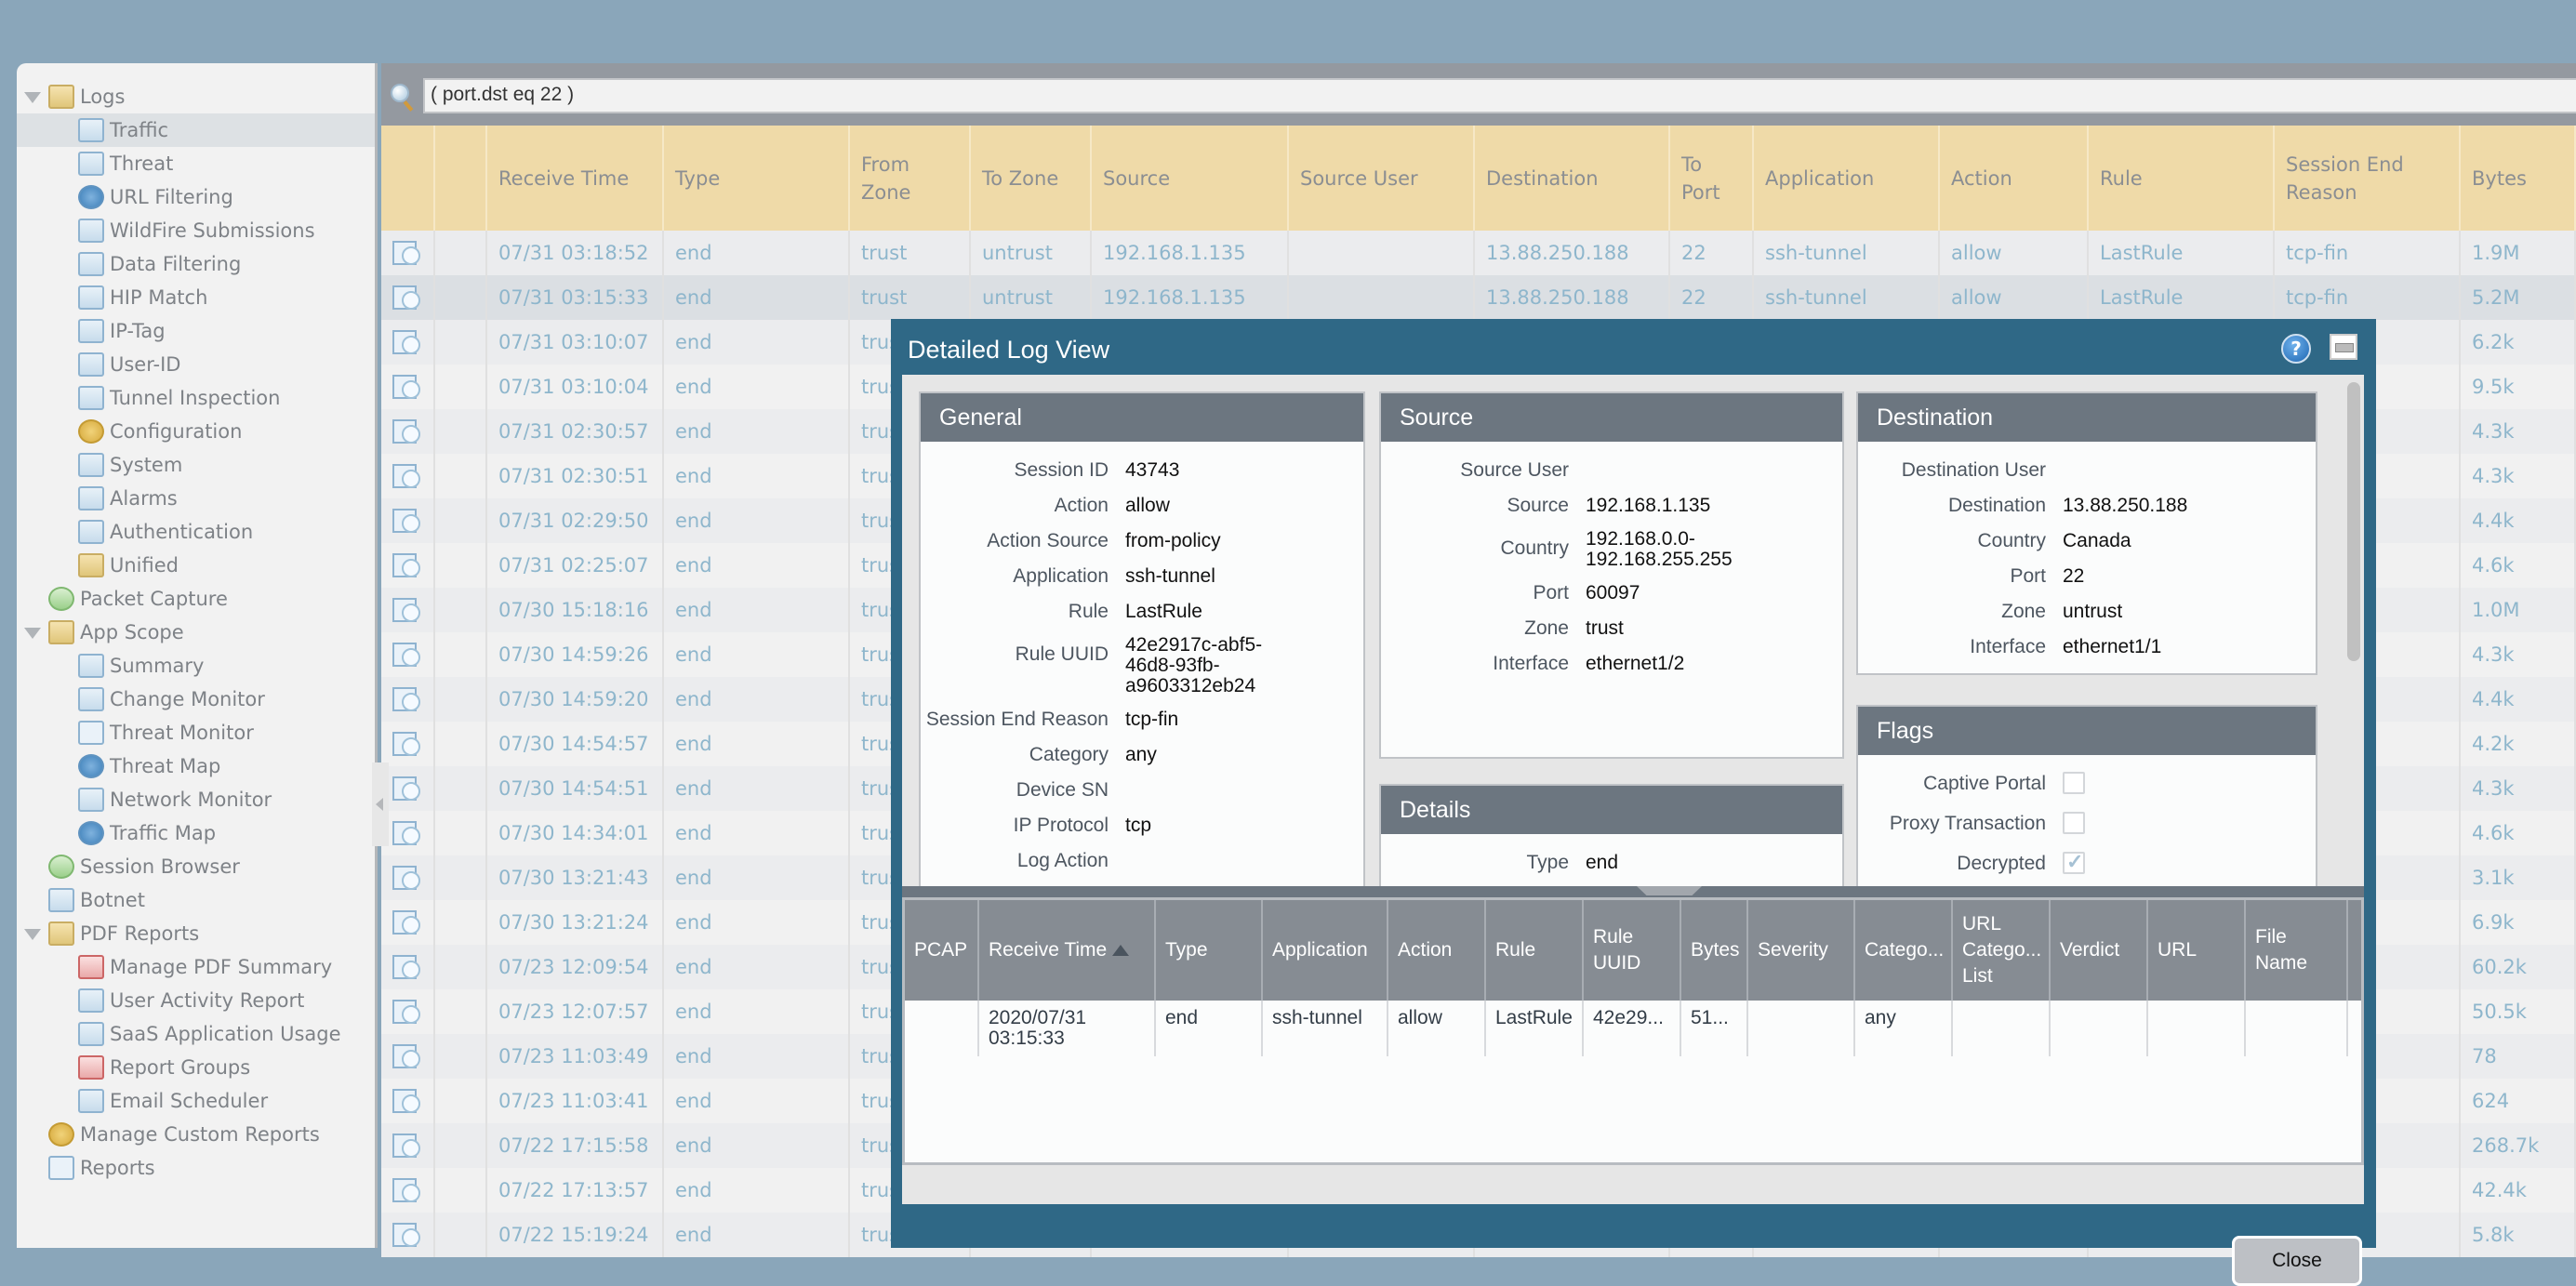  What do you see at coordinates (196, 164) in the screenshot?
I see `sidebar-item-threat: Threat` at bounding box center [196, 164].